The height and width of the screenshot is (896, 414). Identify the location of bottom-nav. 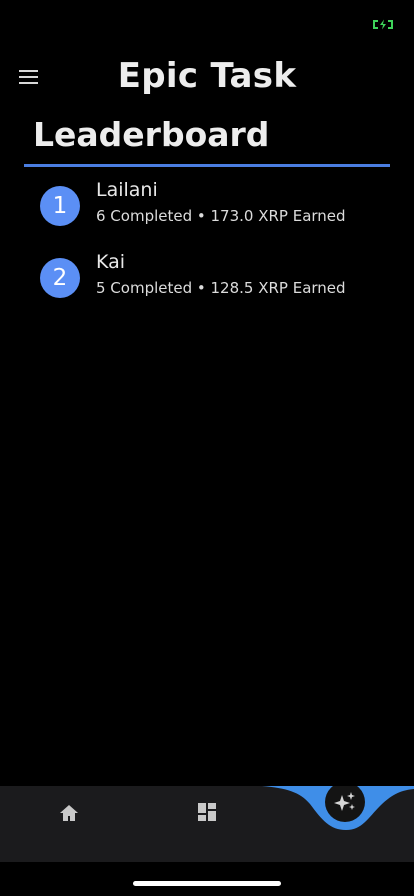
(207, 824).